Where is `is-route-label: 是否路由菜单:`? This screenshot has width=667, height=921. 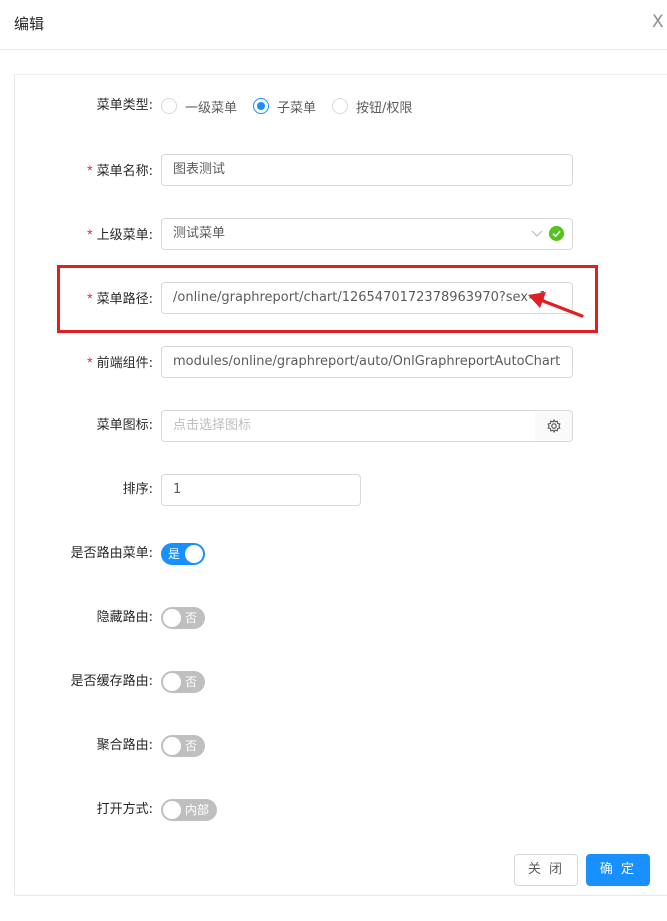 is-route-label: 是否路由菜单: is located at coordinates (111, 553).